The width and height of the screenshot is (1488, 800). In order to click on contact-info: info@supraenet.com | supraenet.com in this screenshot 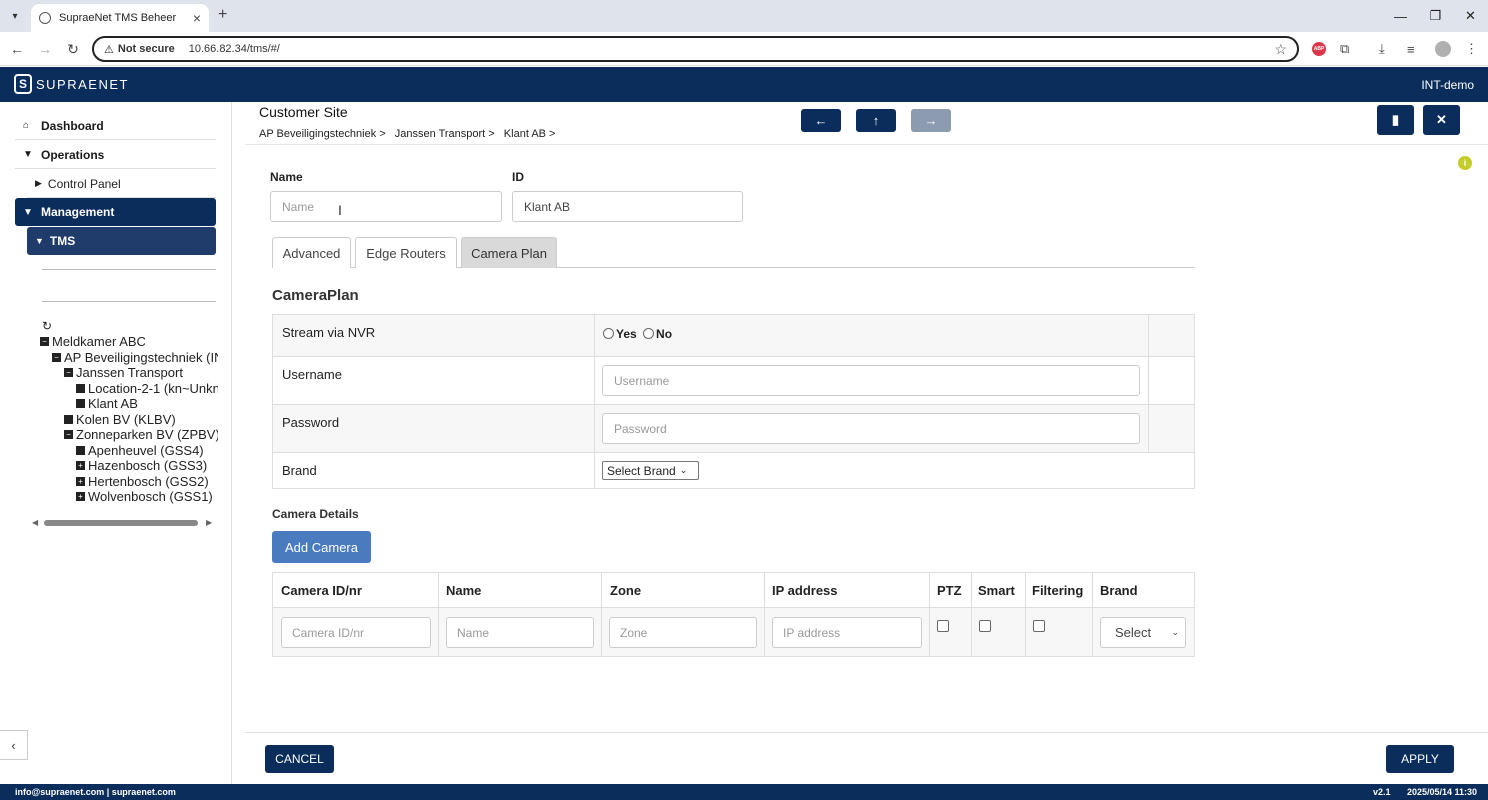, I will do `click(95, 792)`.